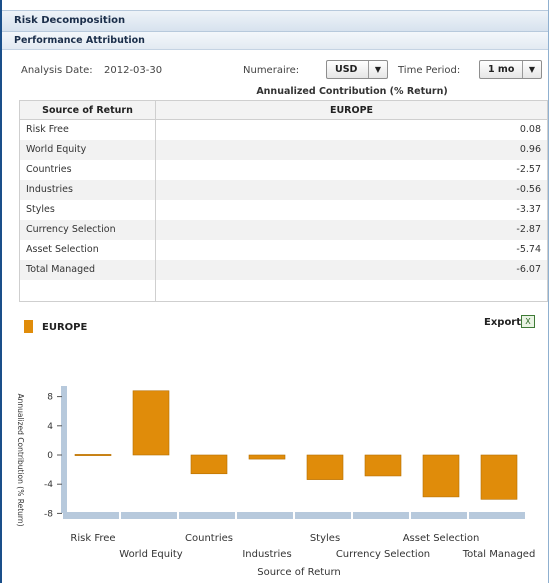 This screenshot has height=583, width=549. What do you see at coordinates (502, 322) in the screenshot?
I see `export-link: Export` at bounding box center [502, 322].